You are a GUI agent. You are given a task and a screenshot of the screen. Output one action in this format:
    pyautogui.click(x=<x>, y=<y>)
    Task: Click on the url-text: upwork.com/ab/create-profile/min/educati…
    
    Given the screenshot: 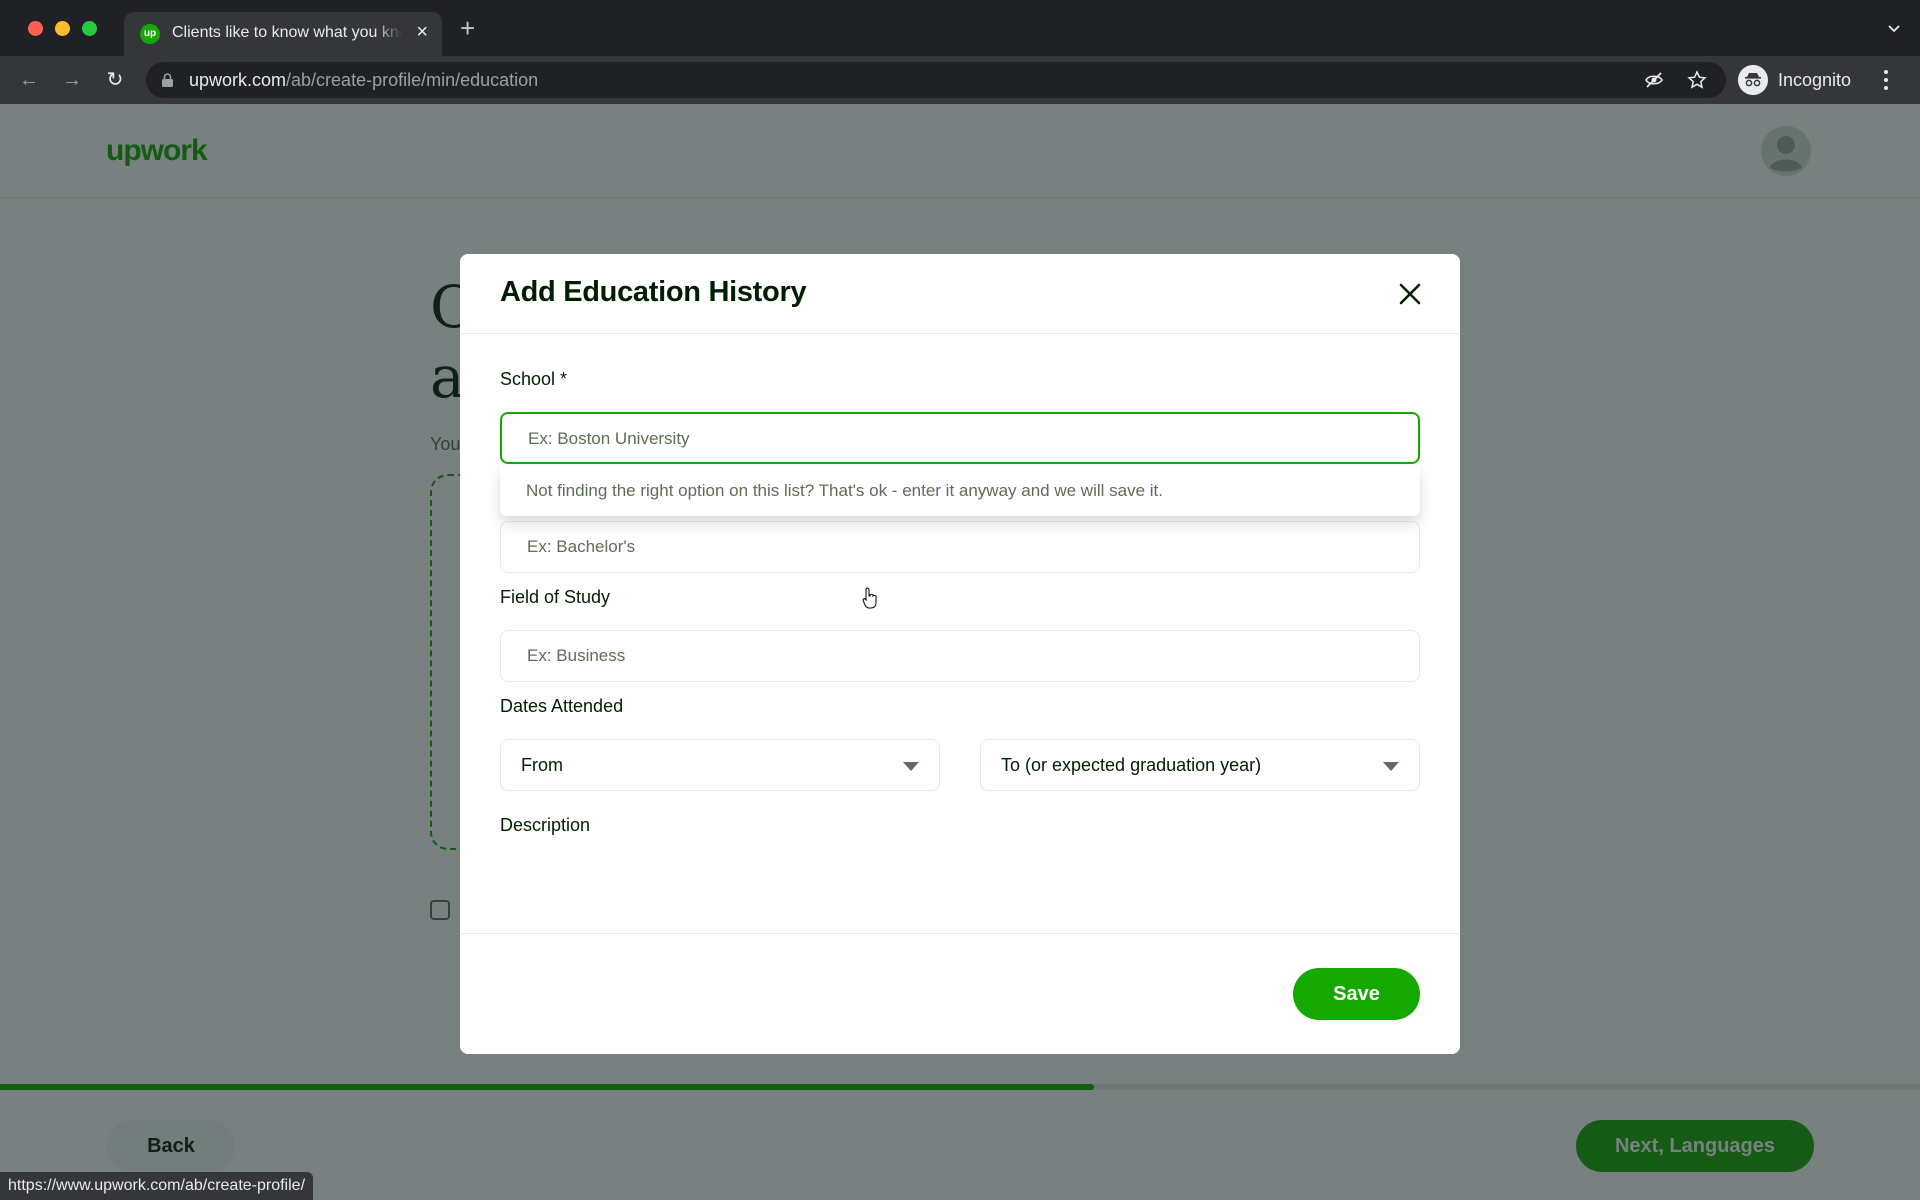 What is the action you would take?
    pyautogui.click(x=363, y=80)
    